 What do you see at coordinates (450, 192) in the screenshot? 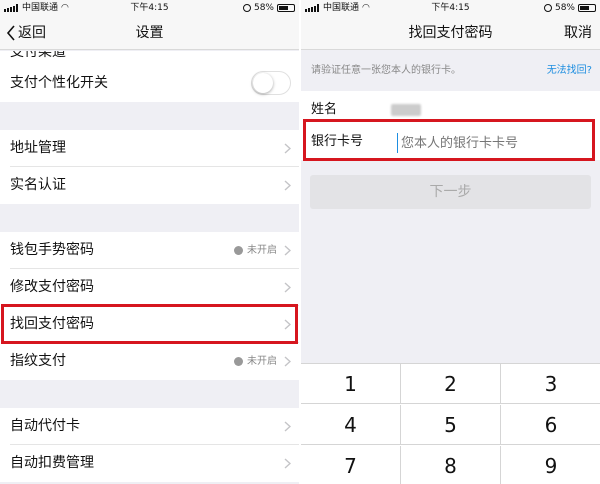
I see `next-button: 下一步` at bounding box center [450, 192].